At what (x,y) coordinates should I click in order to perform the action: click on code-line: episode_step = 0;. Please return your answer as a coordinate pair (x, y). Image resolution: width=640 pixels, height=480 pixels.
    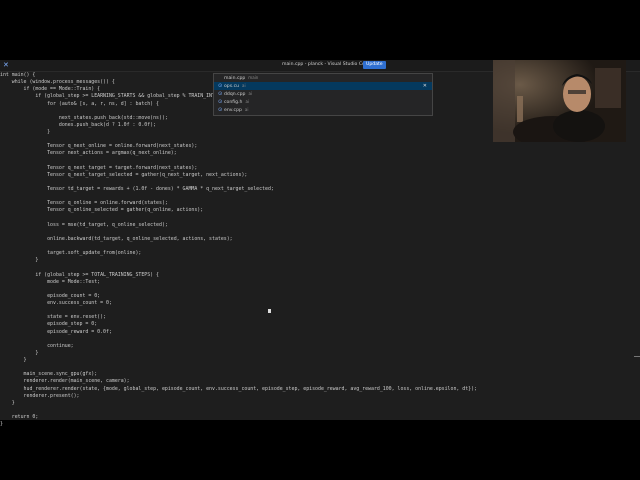
    Looking at the image, I should click on (238, 324).